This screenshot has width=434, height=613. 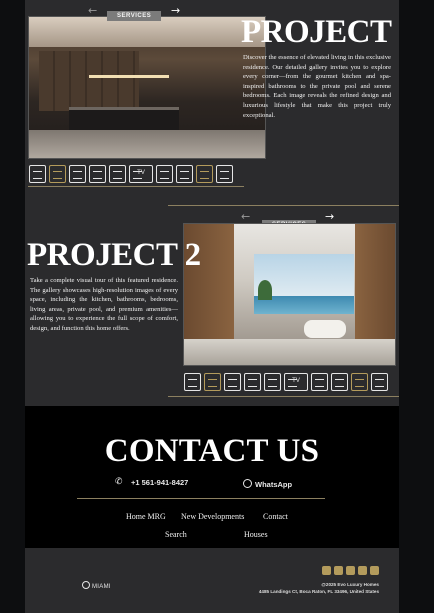 What do you see at coordinates (247, 483) in the screenshot?
I see `whatsapp-icon` at bounding box center [247, 483].